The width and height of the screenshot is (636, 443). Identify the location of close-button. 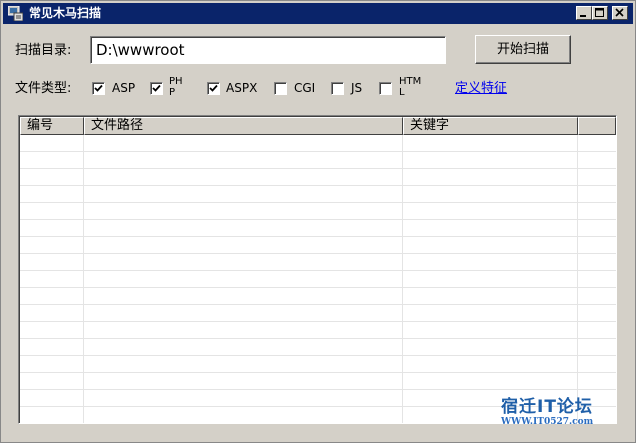
(620, 13).